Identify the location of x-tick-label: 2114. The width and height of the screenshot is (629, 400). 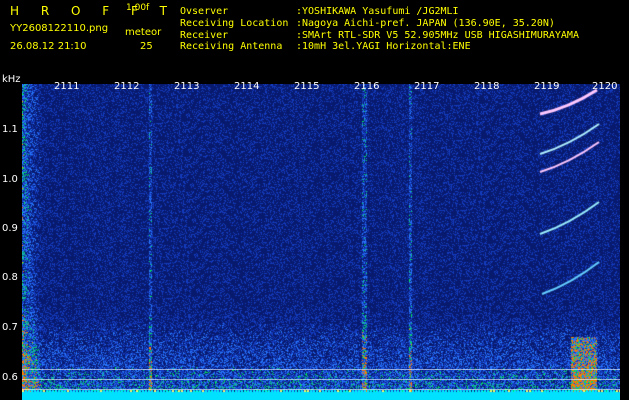
(247, 86).